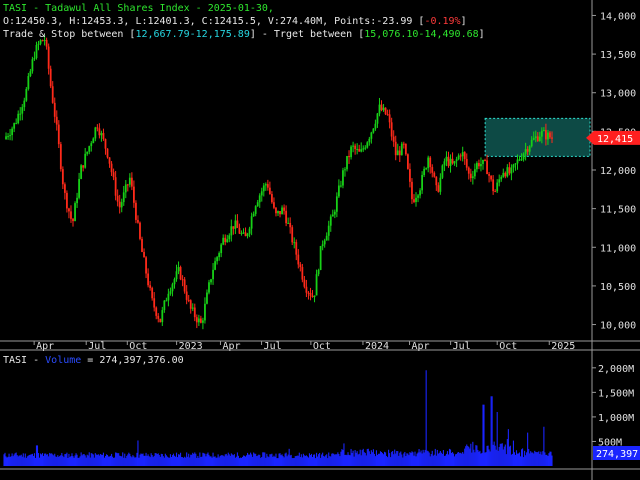 This screenshot has height=480, width=640. Describe the element at coordinates (442, 21) in the screenshot. I see `change-percent: -0.19%` at that location.